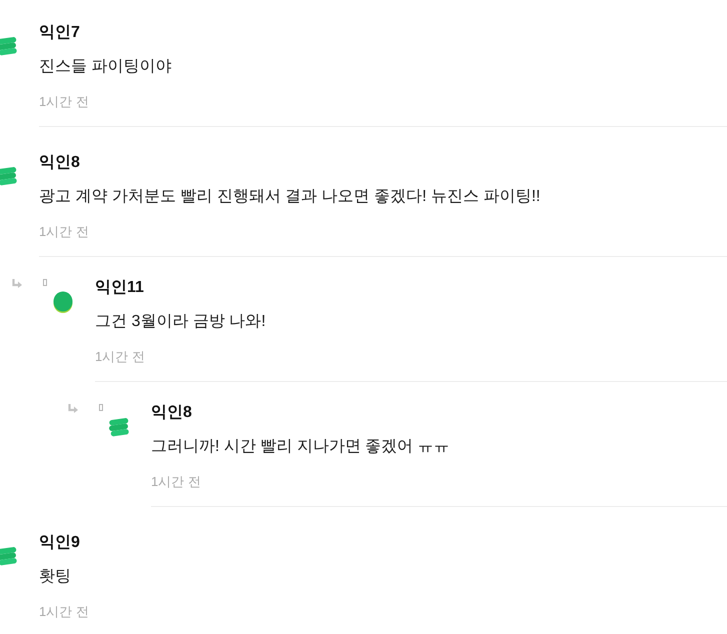  I want to click on comment-text: 그러니까! 시간 빨리 지나가면 좋겠어 ㅠㅠ, so click(301, 447).